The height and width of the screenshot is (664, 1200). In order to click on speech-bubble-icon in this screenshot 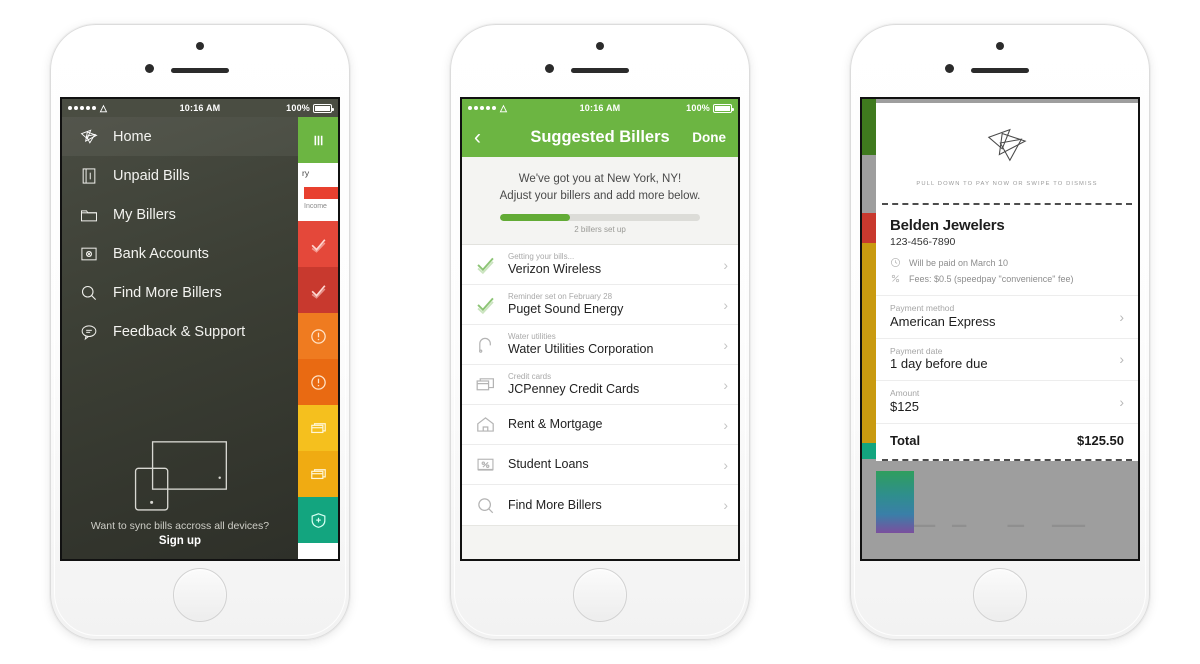, I will do `click(89, 332)`.